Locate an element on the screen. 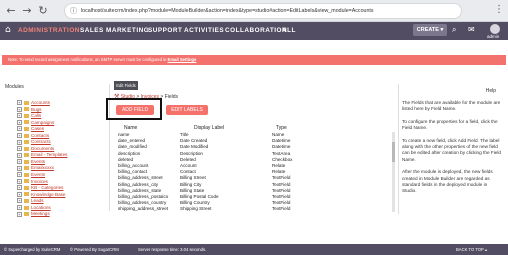  info-icon: ⓘ is located at coordinates (73, 11).